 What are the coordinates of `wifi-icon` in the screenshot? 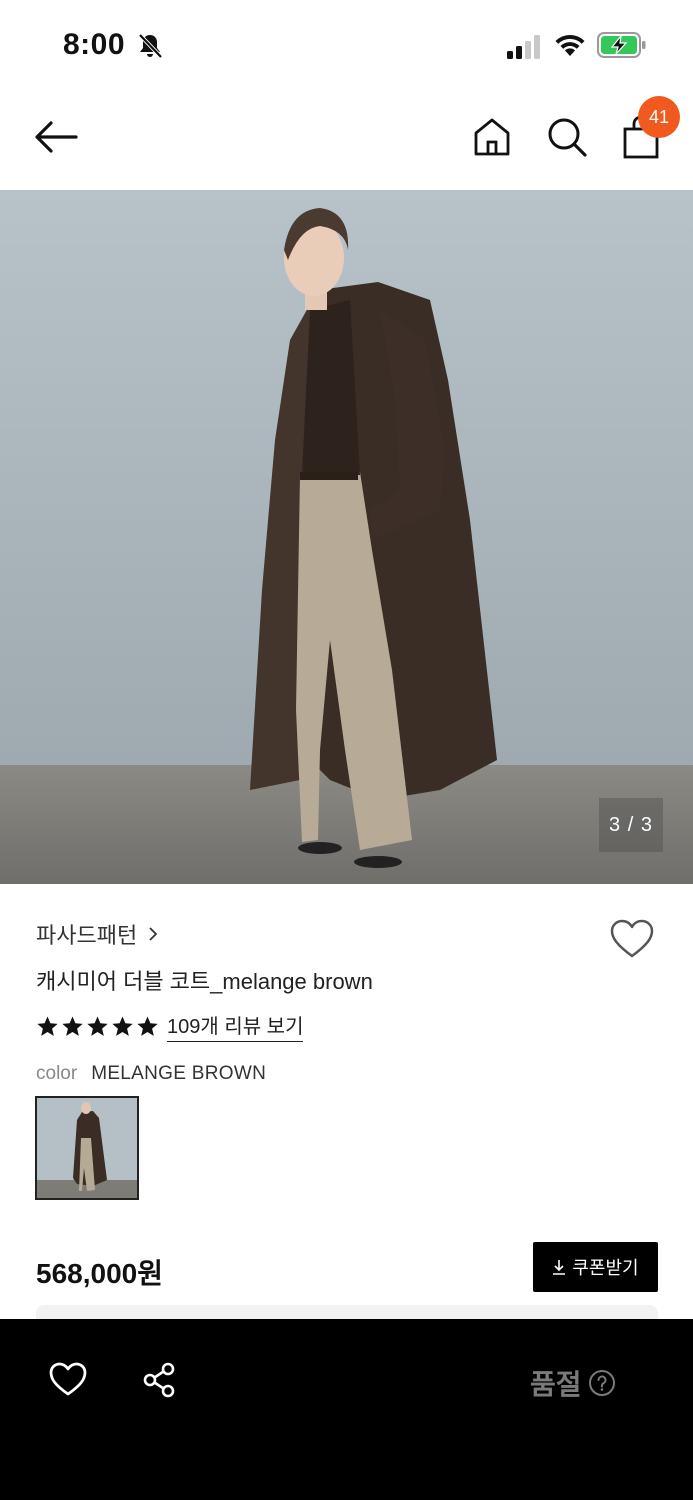 It's located at (570, 45).